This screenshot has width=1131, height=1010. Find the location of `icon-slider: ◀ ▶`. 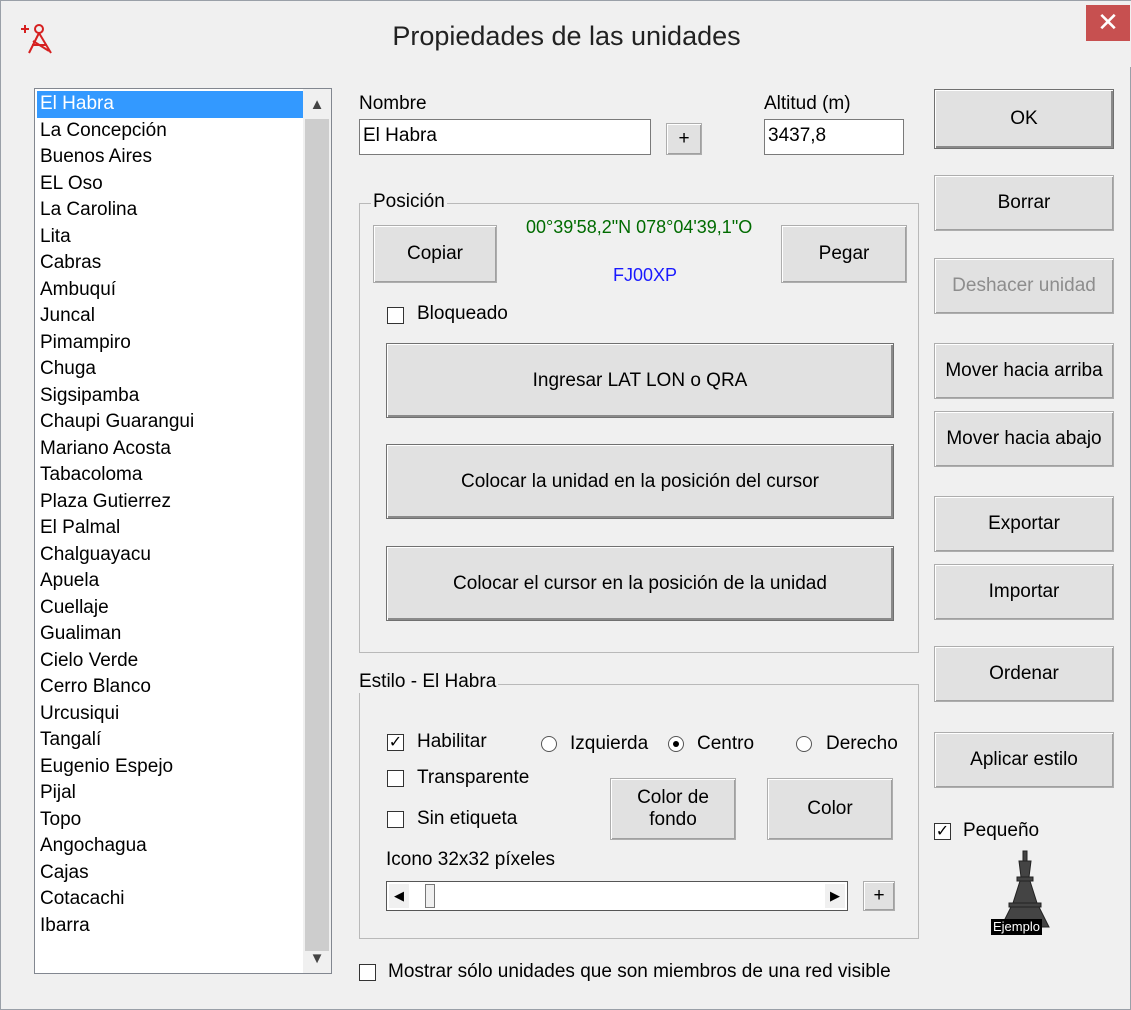

icon-slider: ◀ ▶ is located at coordinates (617, 896).